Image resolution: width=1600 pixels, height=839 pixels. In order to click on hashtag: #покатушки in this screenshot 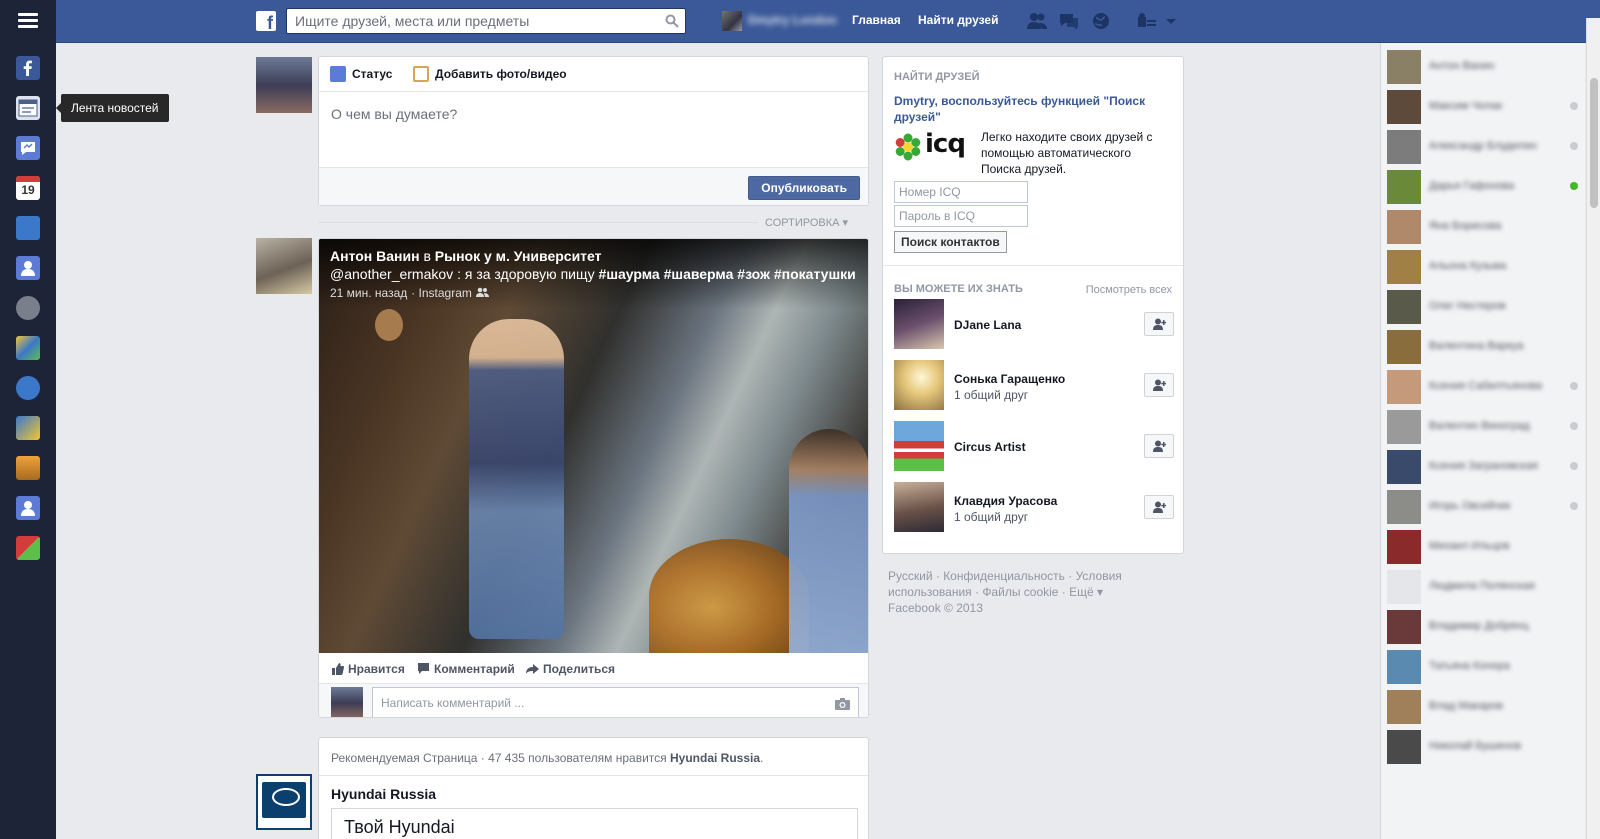, I will do `click(815, 274)`.